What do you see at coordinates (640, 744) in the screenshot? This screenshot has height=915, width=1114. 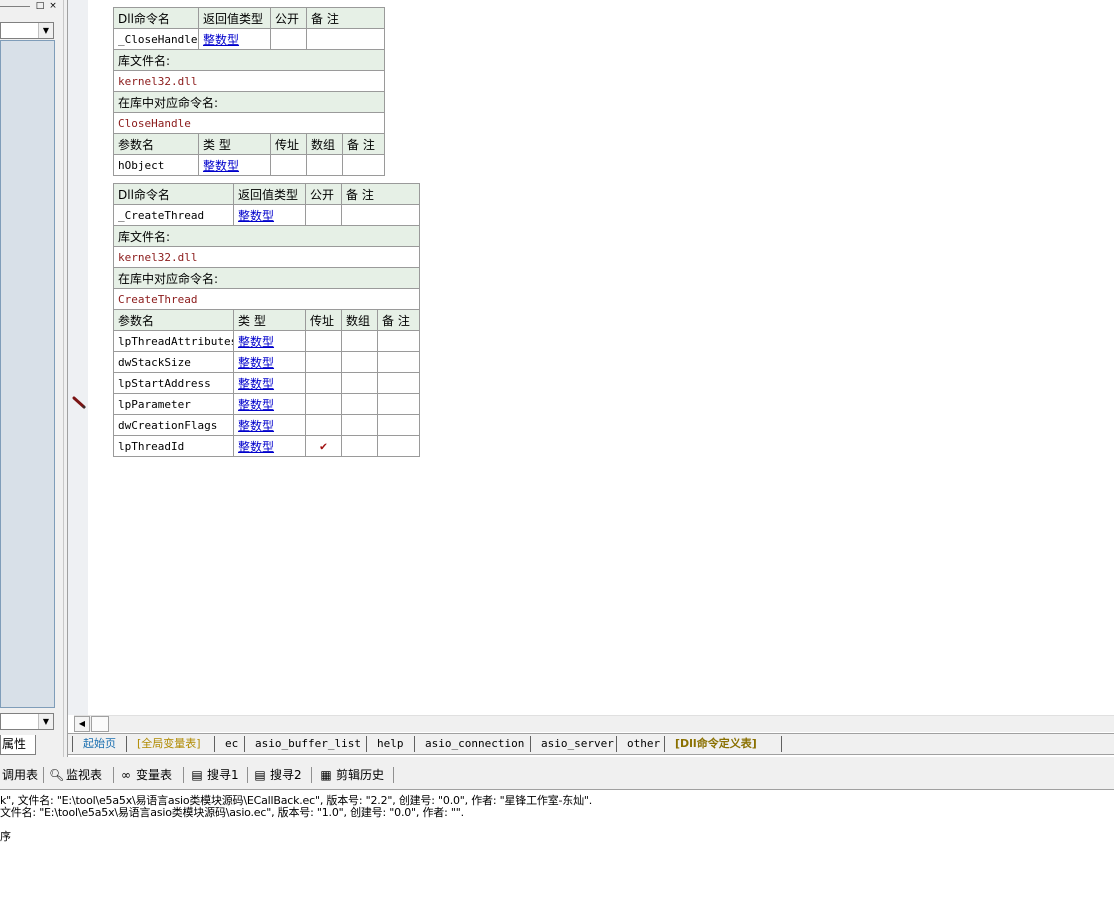 I see `tab-other: other` at bounding box center [640, 744].